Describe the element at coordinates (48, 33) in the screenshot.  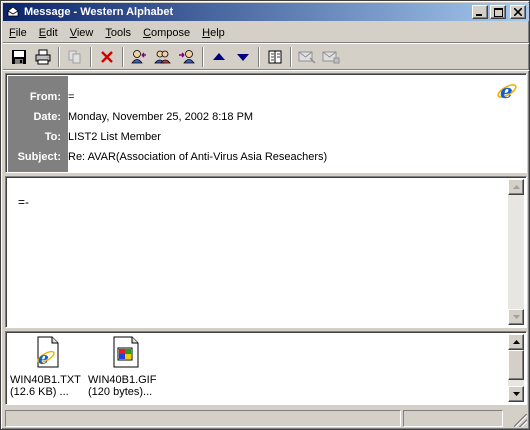
I see `menu-edit: Edit` at that location.